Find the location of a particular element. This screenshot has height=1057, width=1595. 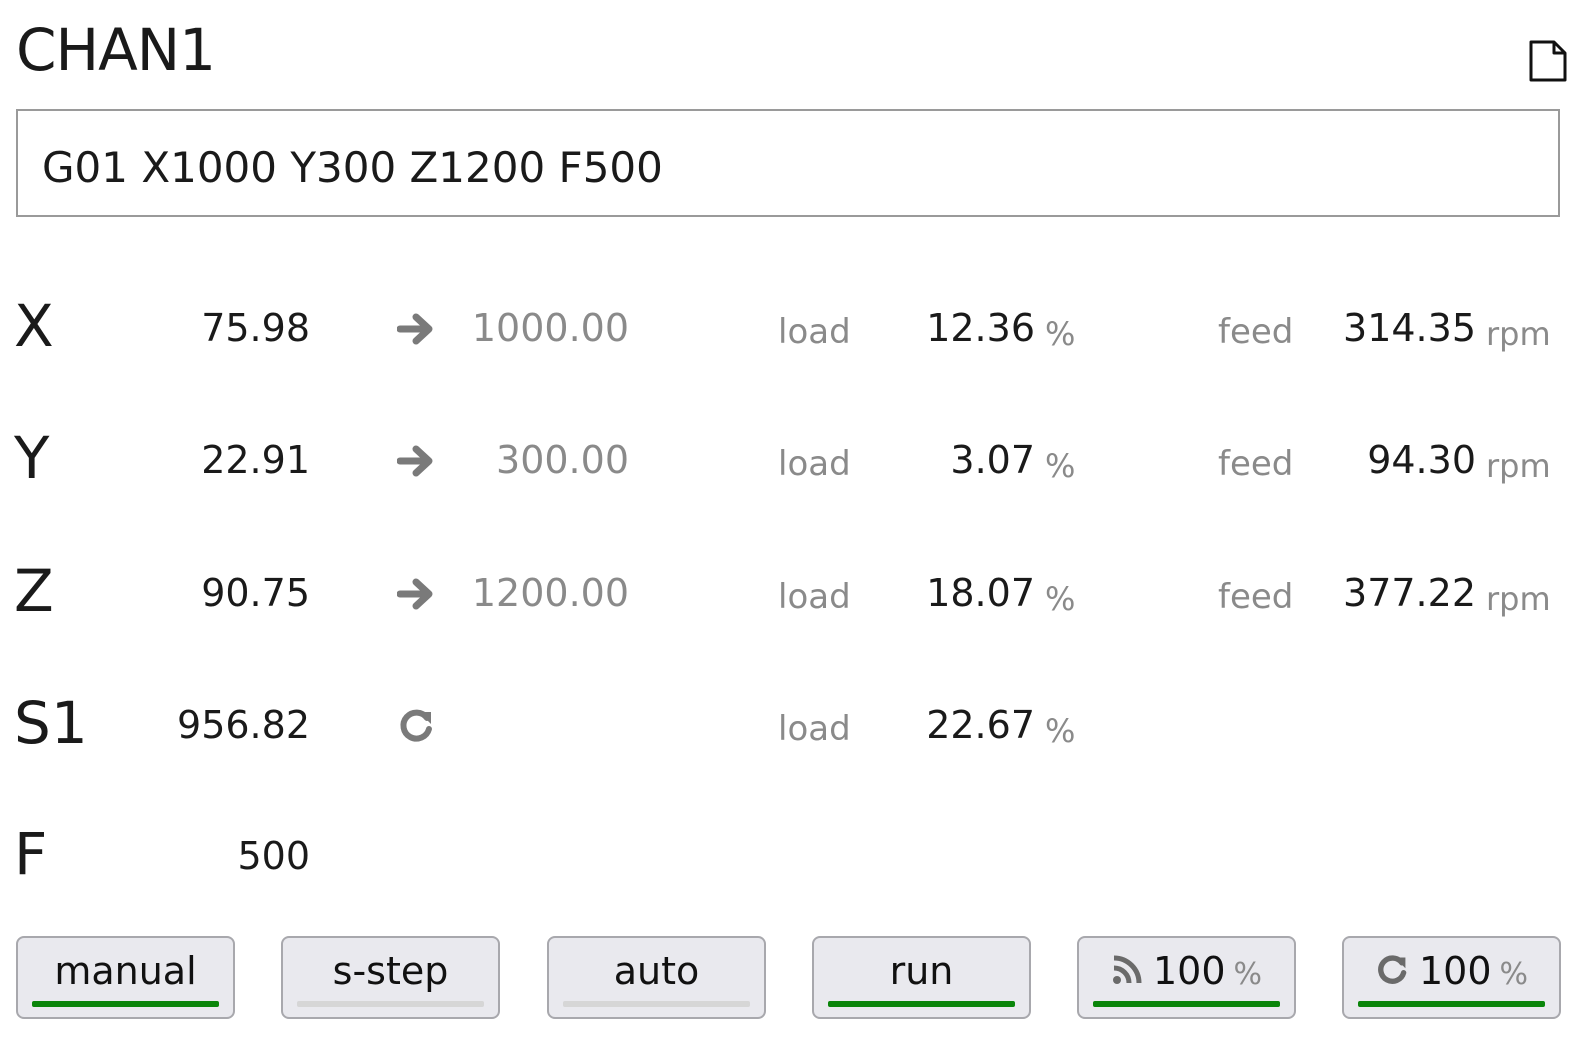

feed-override-value: 100 is located at coordinates (1189, 971).